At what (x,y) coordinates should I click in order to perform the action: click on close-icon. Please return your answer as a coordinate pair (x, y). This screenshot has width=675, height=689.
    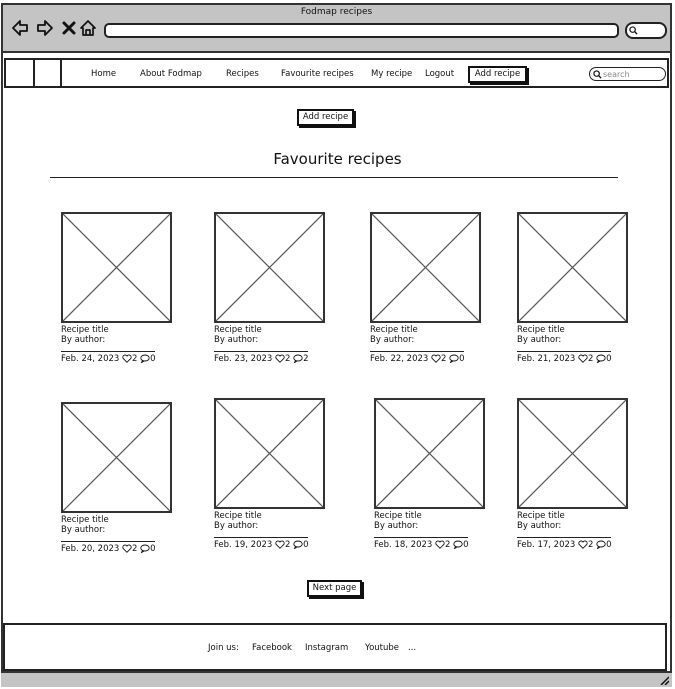
    Looking at the image, I should click on (69, 28).